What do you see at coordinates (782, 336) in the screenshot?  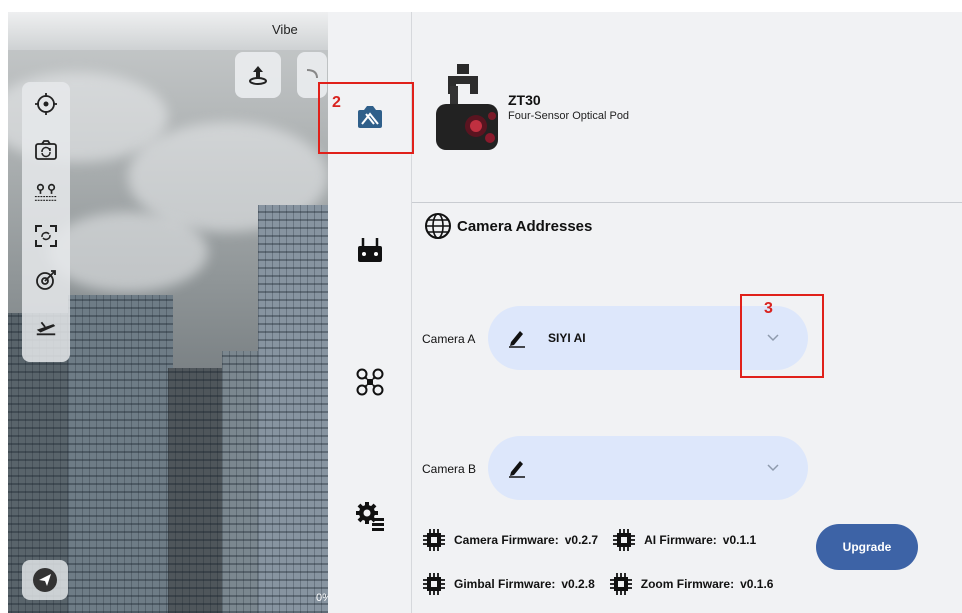 I see `annotation-box-dropdown` at bounding box center [782, 336].